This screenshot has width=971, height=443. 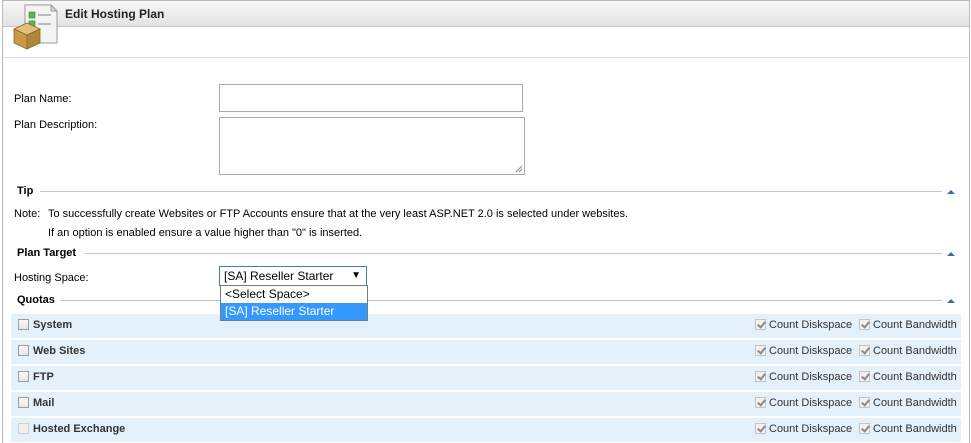 I want to click on hosting-space-label: Hosting Space:, so click(x=51, y=278).